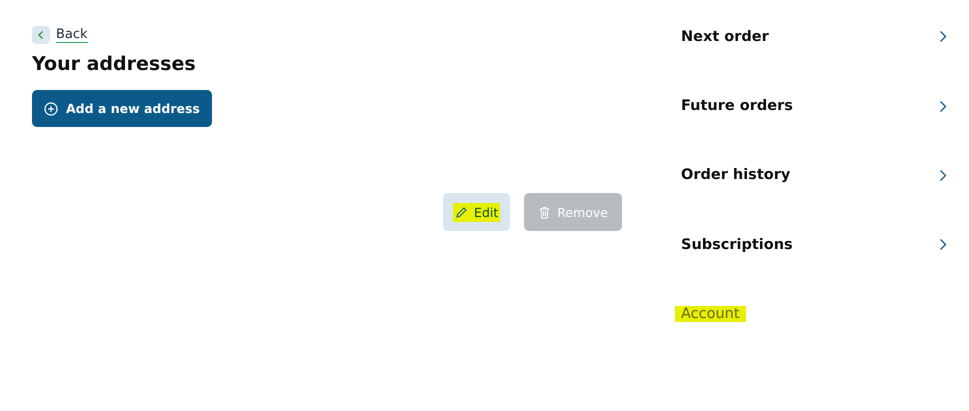 This screenshot has width=969, height=411. Describe the element at coordinates (72, 35) in the screenshot. I see `back-link: Back` at that location.